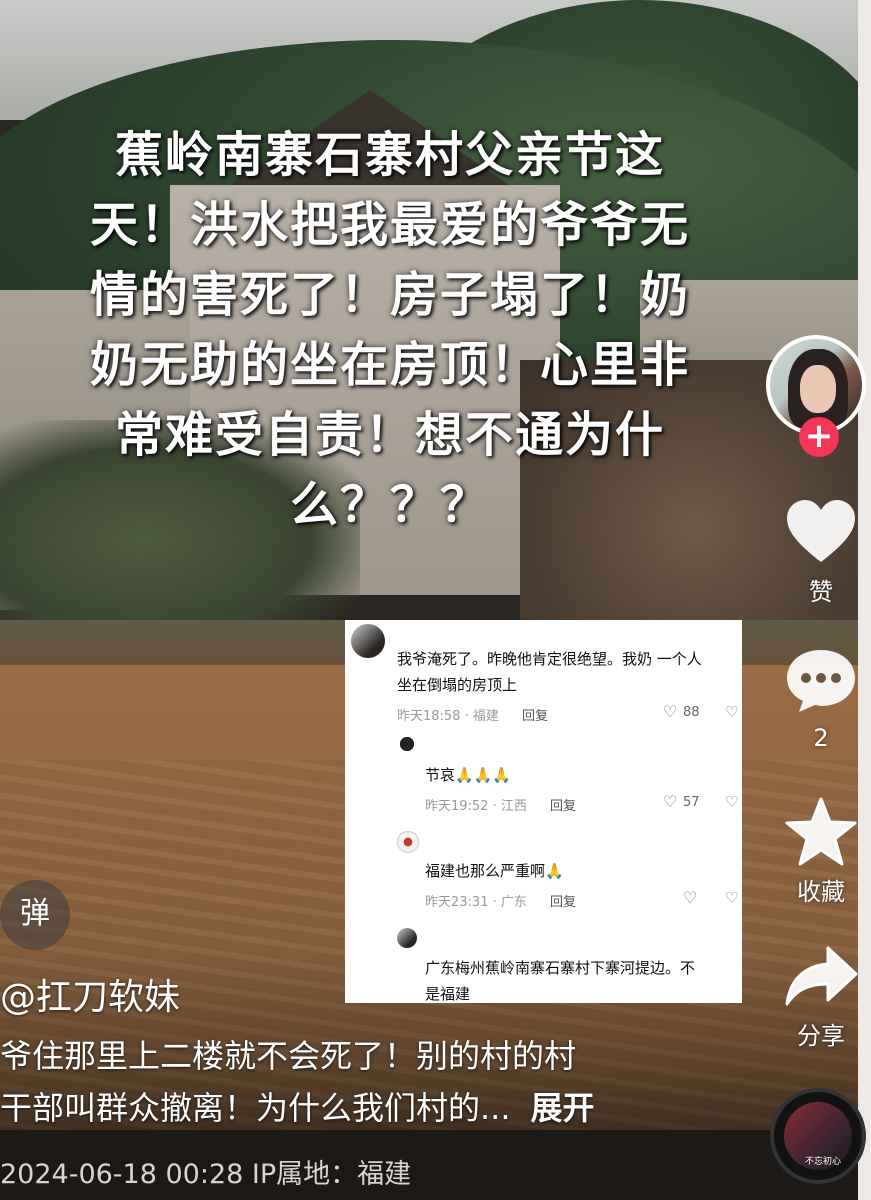  I want to click on like-count: 57, so click(691, 802).